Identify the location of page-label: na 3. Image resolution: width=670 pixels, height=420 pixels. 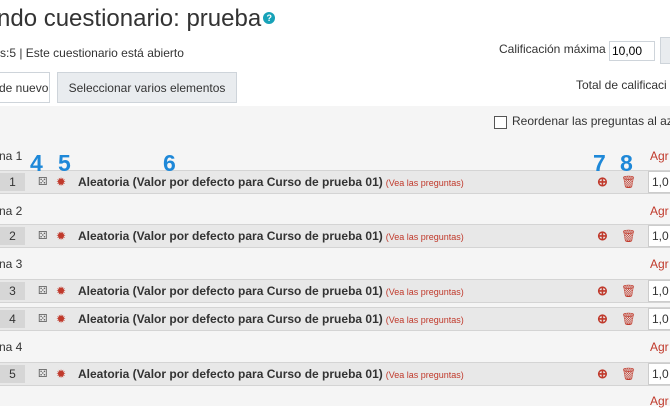
(11, 264).